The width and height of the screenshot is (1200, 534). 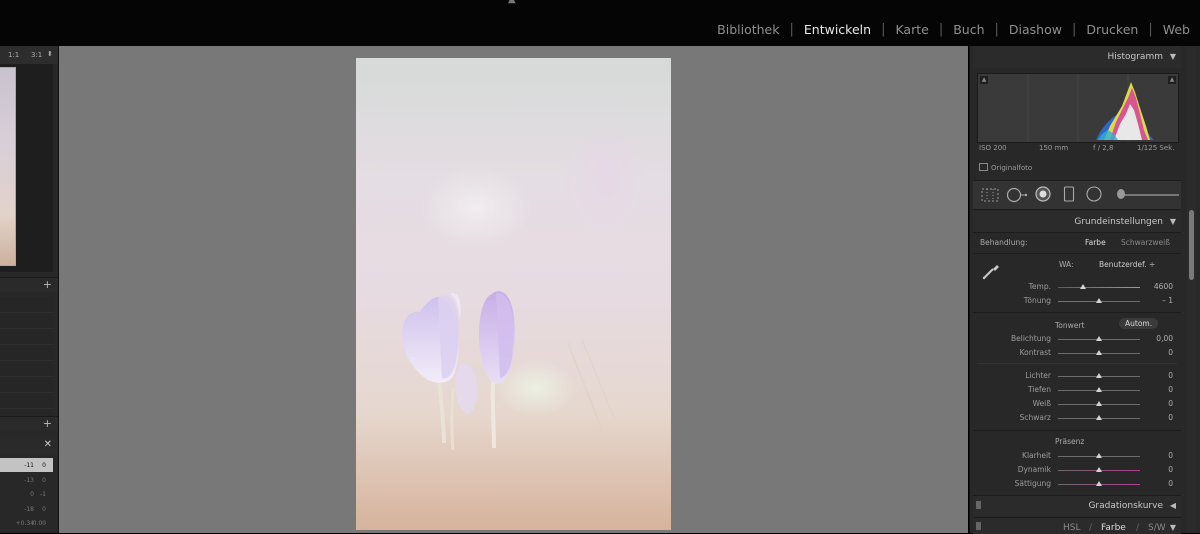 What do you see at coordinates (1099, 300) in the screenshot?
I see `tint-slider-knob` at bounding box center [1099, 300].